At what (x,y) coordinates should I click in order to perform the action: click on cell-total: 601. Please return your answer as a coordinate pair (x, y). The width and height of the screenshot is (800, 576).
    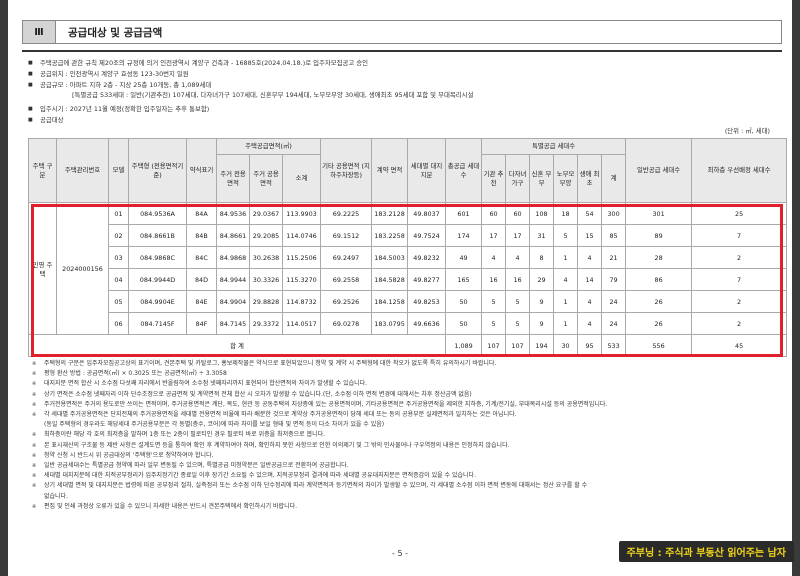
    Looking at the image, I should click on (464, 213).